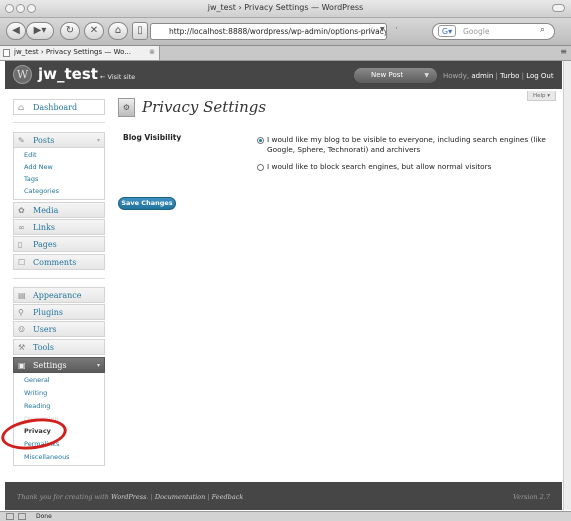 This screenshot has width=571, height=521. Describe the element at coordinates (55, 107) in the screenshot. I see `sidebar-item-label: Dashboard` at that location.